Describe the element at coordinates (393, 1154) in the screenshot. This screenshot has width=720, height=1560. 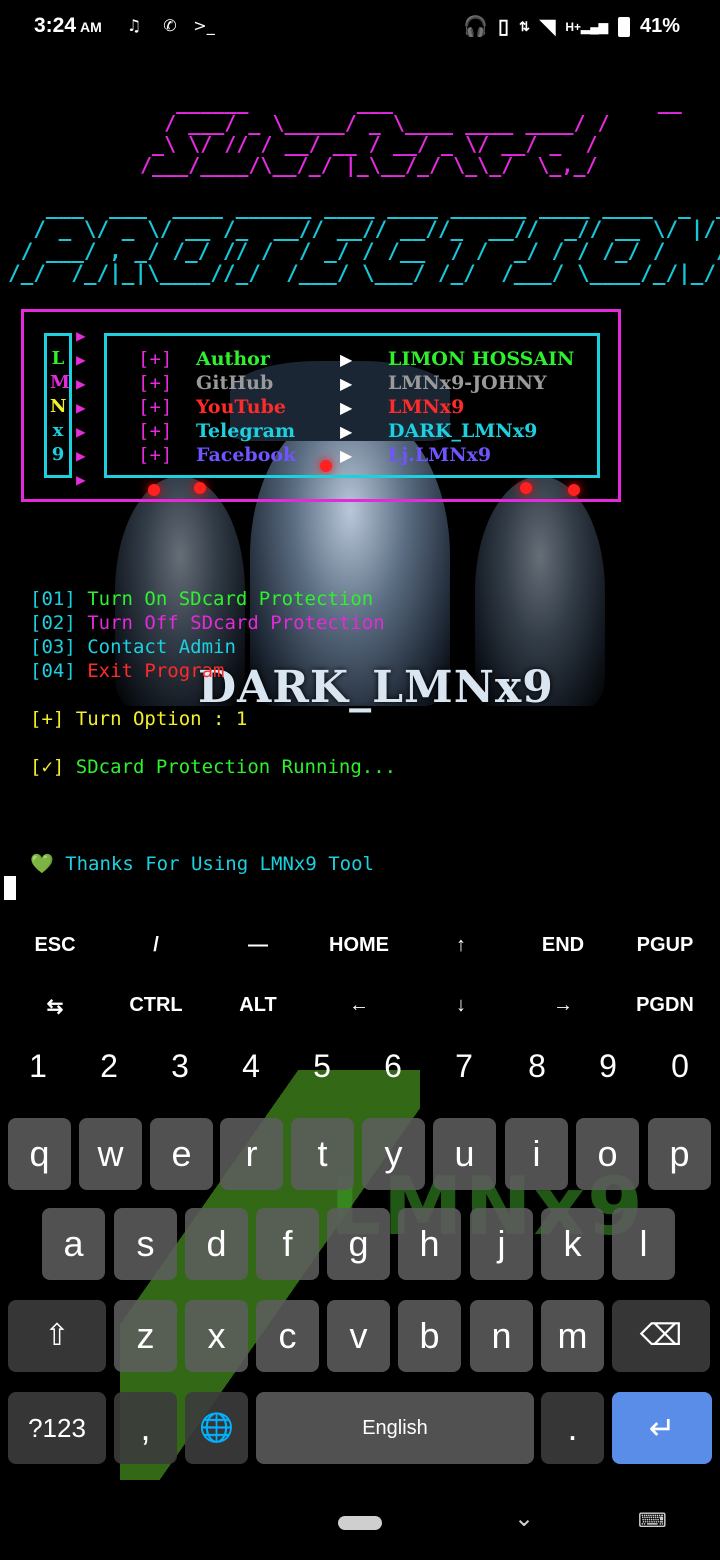
I see `key-y: y` at that location.